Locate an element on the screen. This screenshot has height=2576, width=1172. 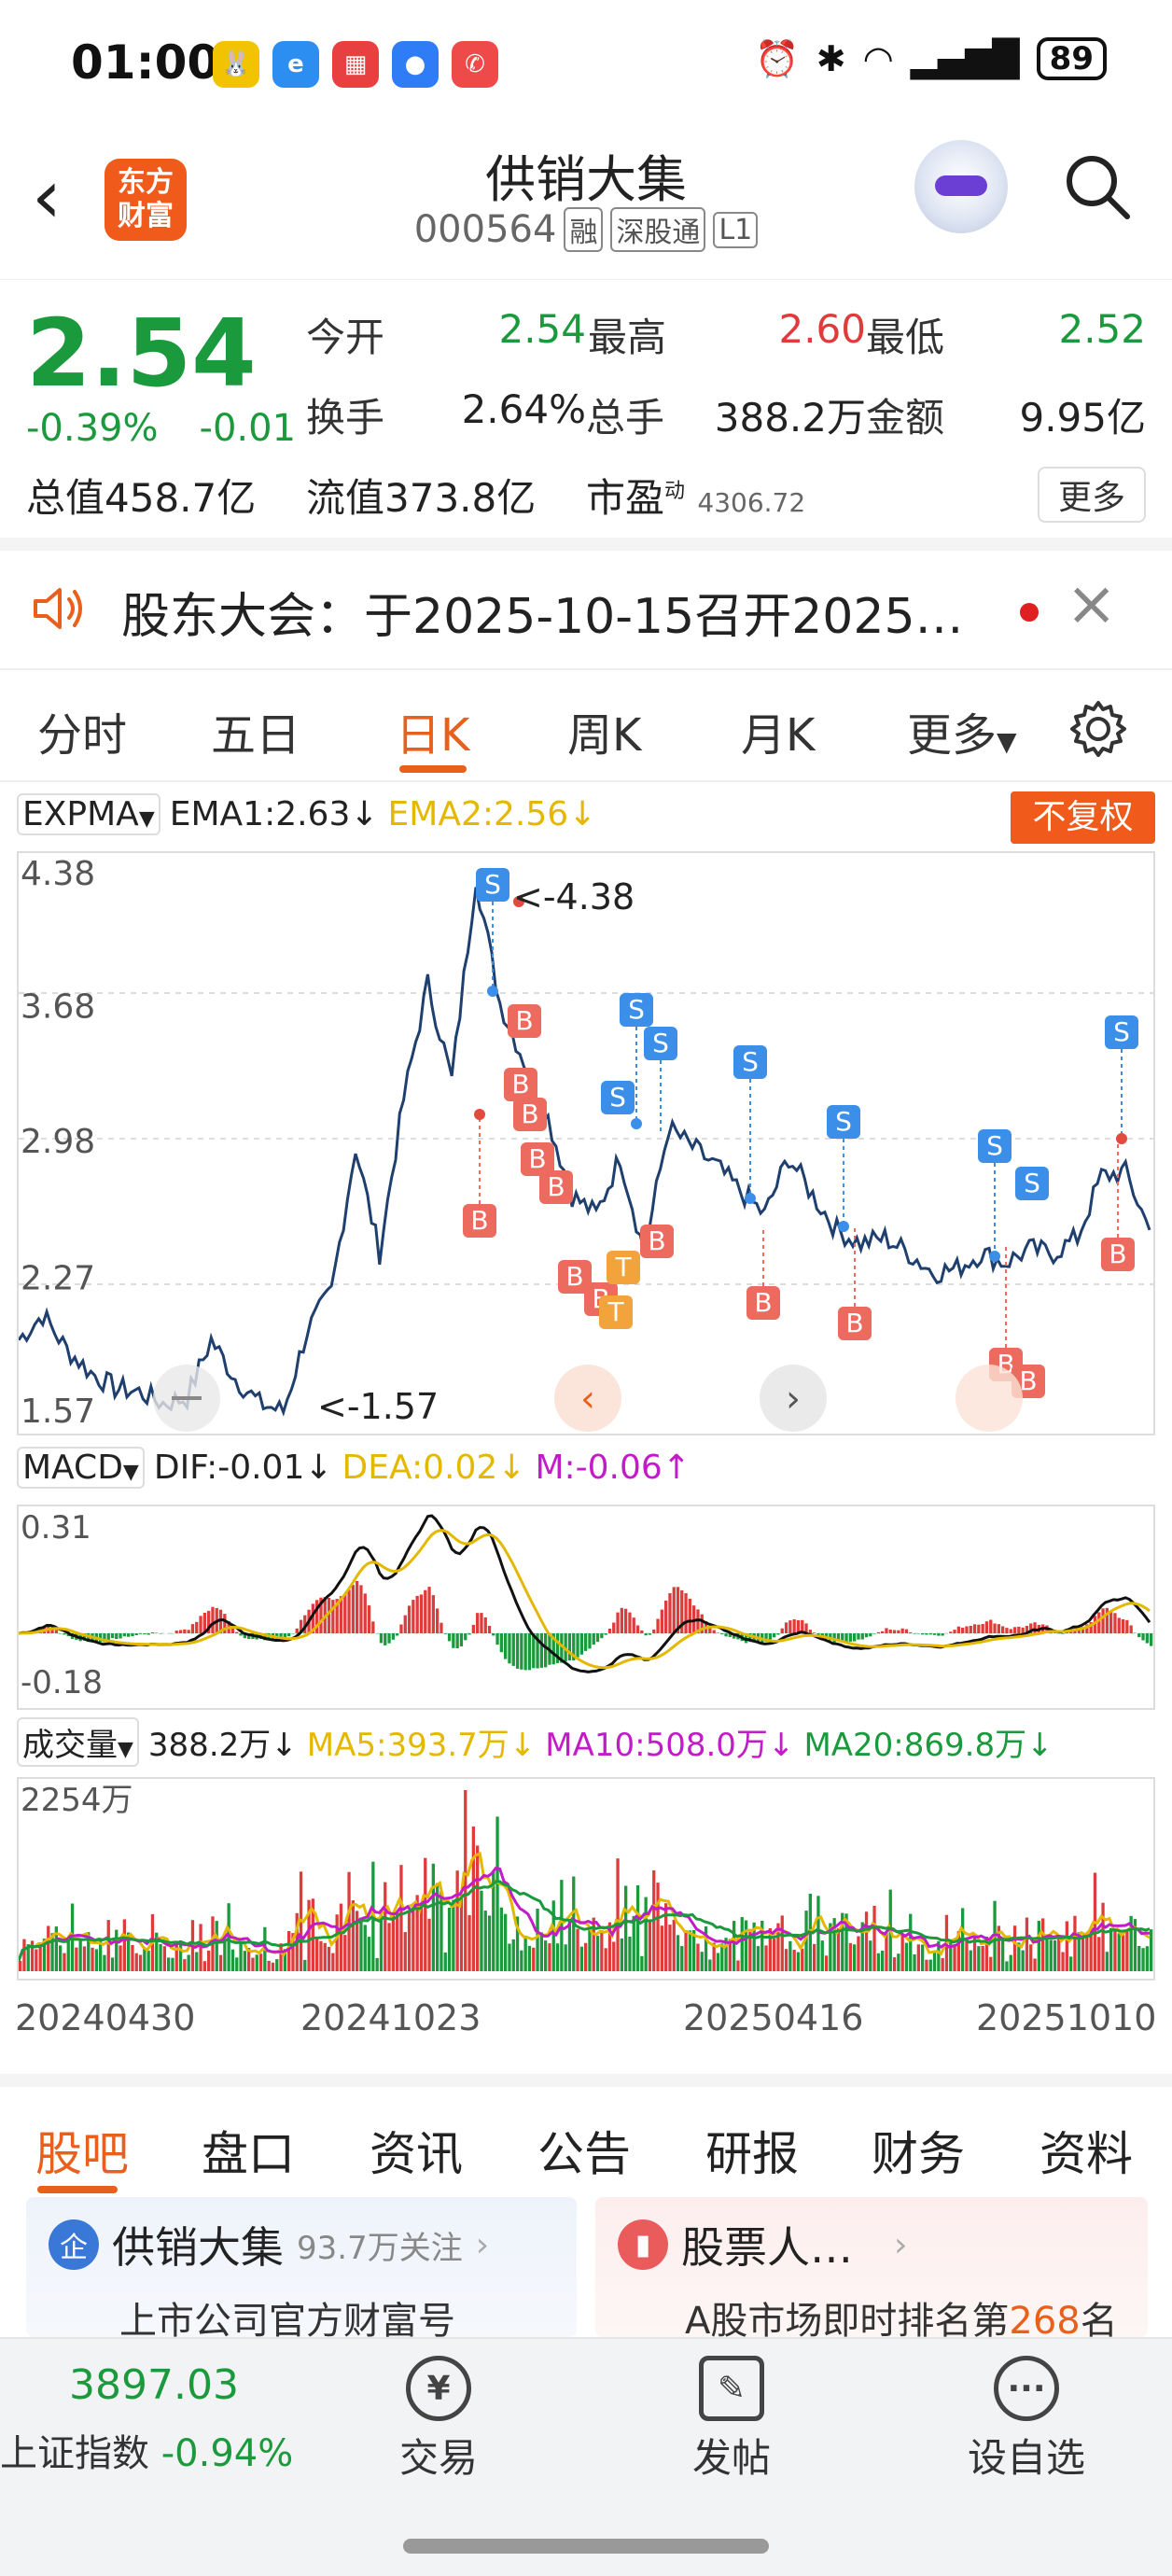
tab-five-day: 五日 is located at coordinates (256, 730).